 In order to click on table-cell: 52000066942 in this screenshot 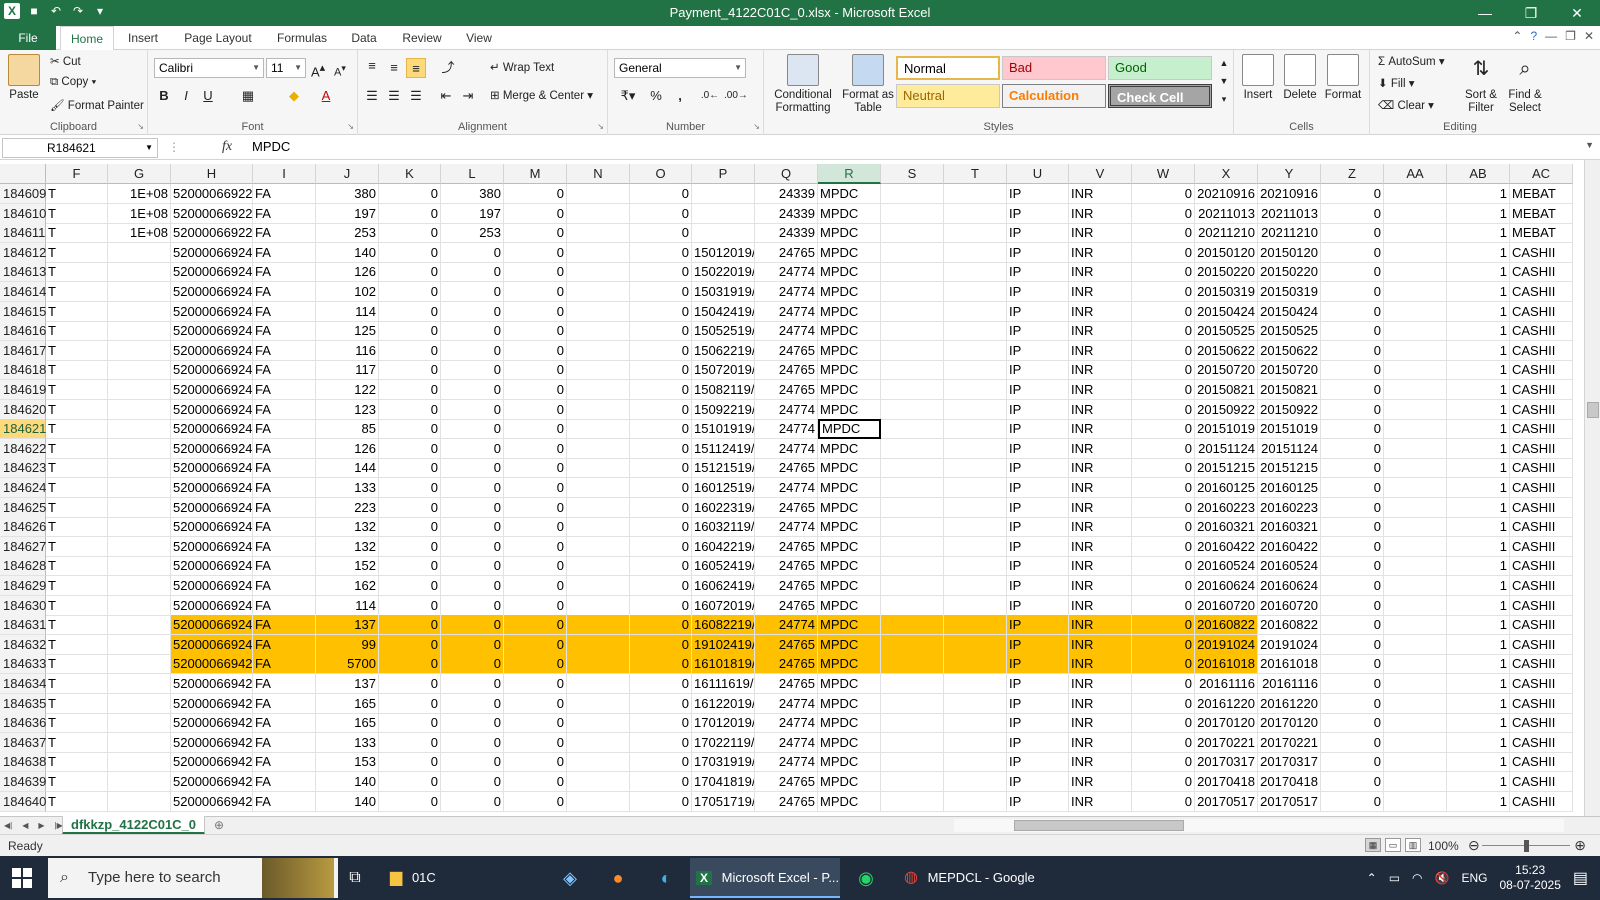, I will do `click(212, 684)`.